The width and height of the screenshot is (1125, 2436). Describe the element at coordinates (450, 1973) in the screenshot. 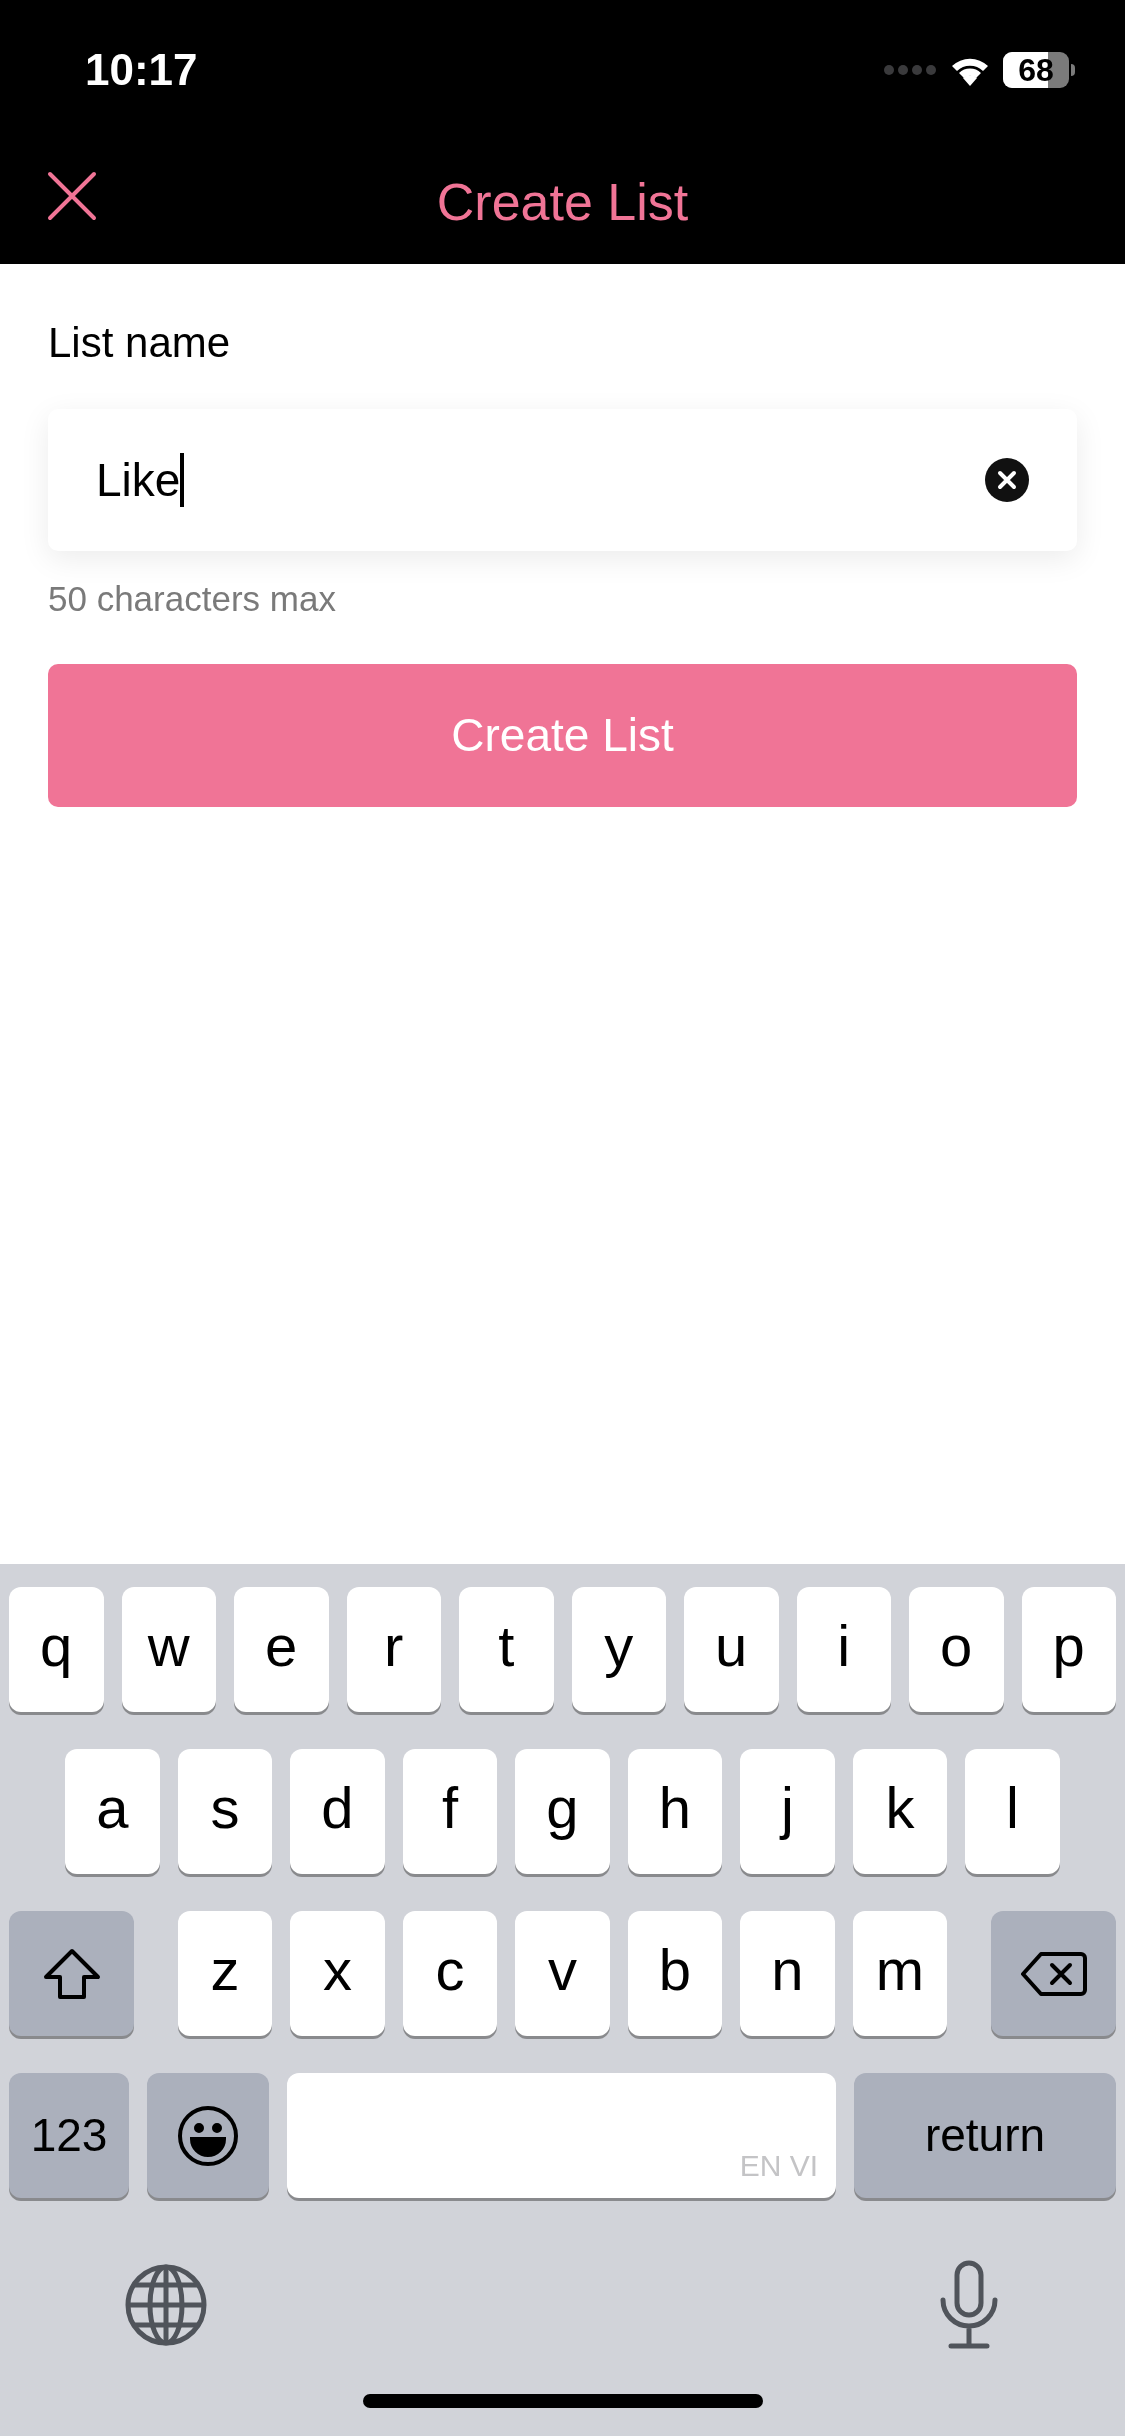

I see `key: c` at that location.